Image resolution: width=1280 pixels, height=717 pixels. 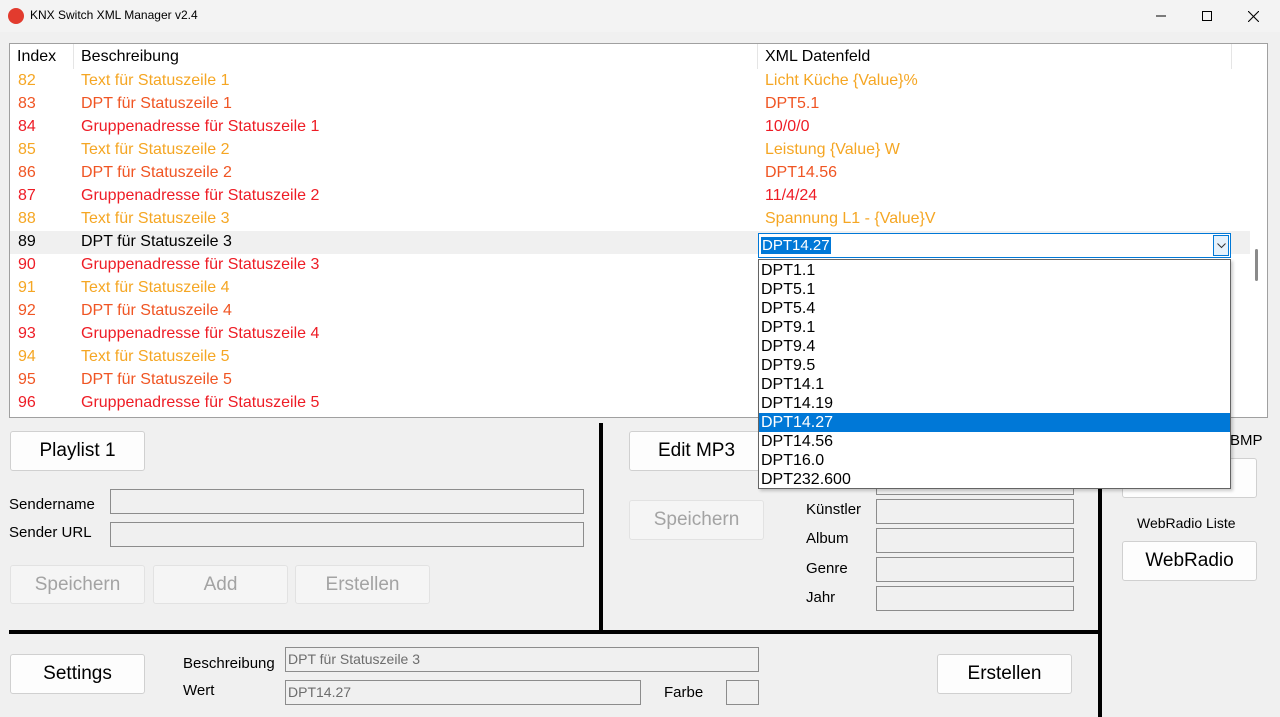 What do you see at coordinates (27, 80) in the screenshot?
I see `row-index: 82` at bounding box center [27, 80].